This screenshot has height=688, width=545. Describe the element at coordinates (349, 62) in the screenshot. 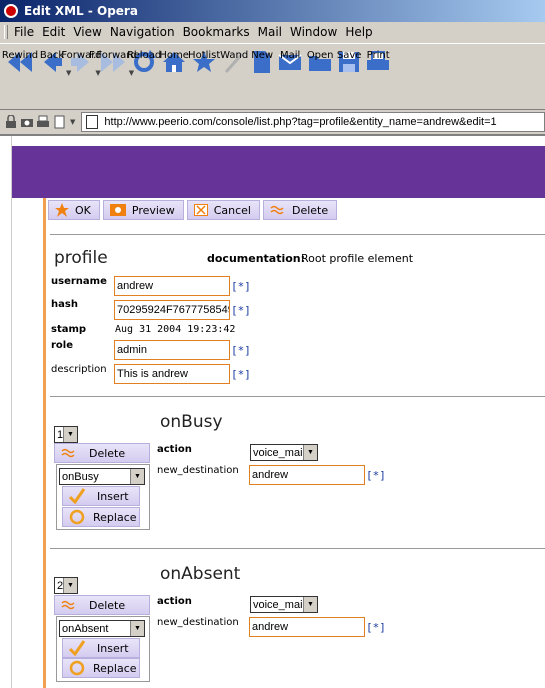

I see `save-button: Save` at that location.